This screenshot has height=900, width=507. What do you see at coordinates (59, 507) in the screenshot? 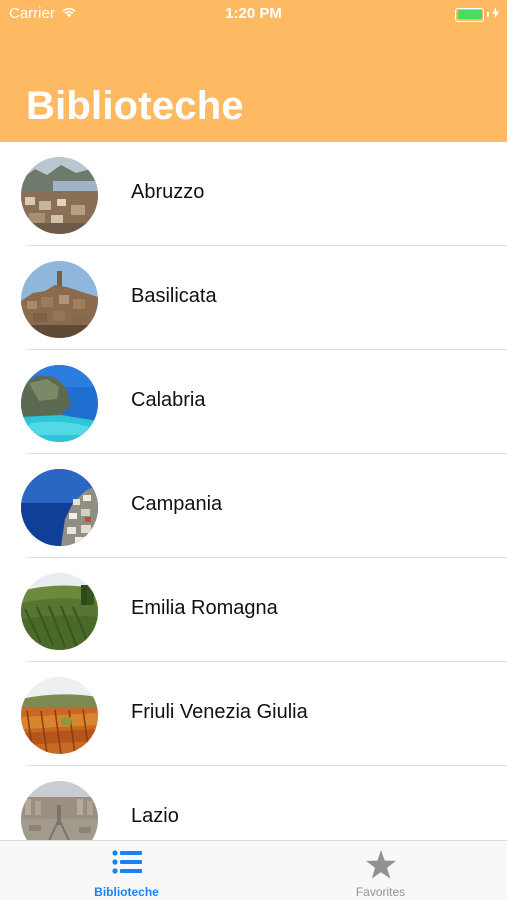
I see `amalfi-coast-photo` at bounding box center [59, 507].